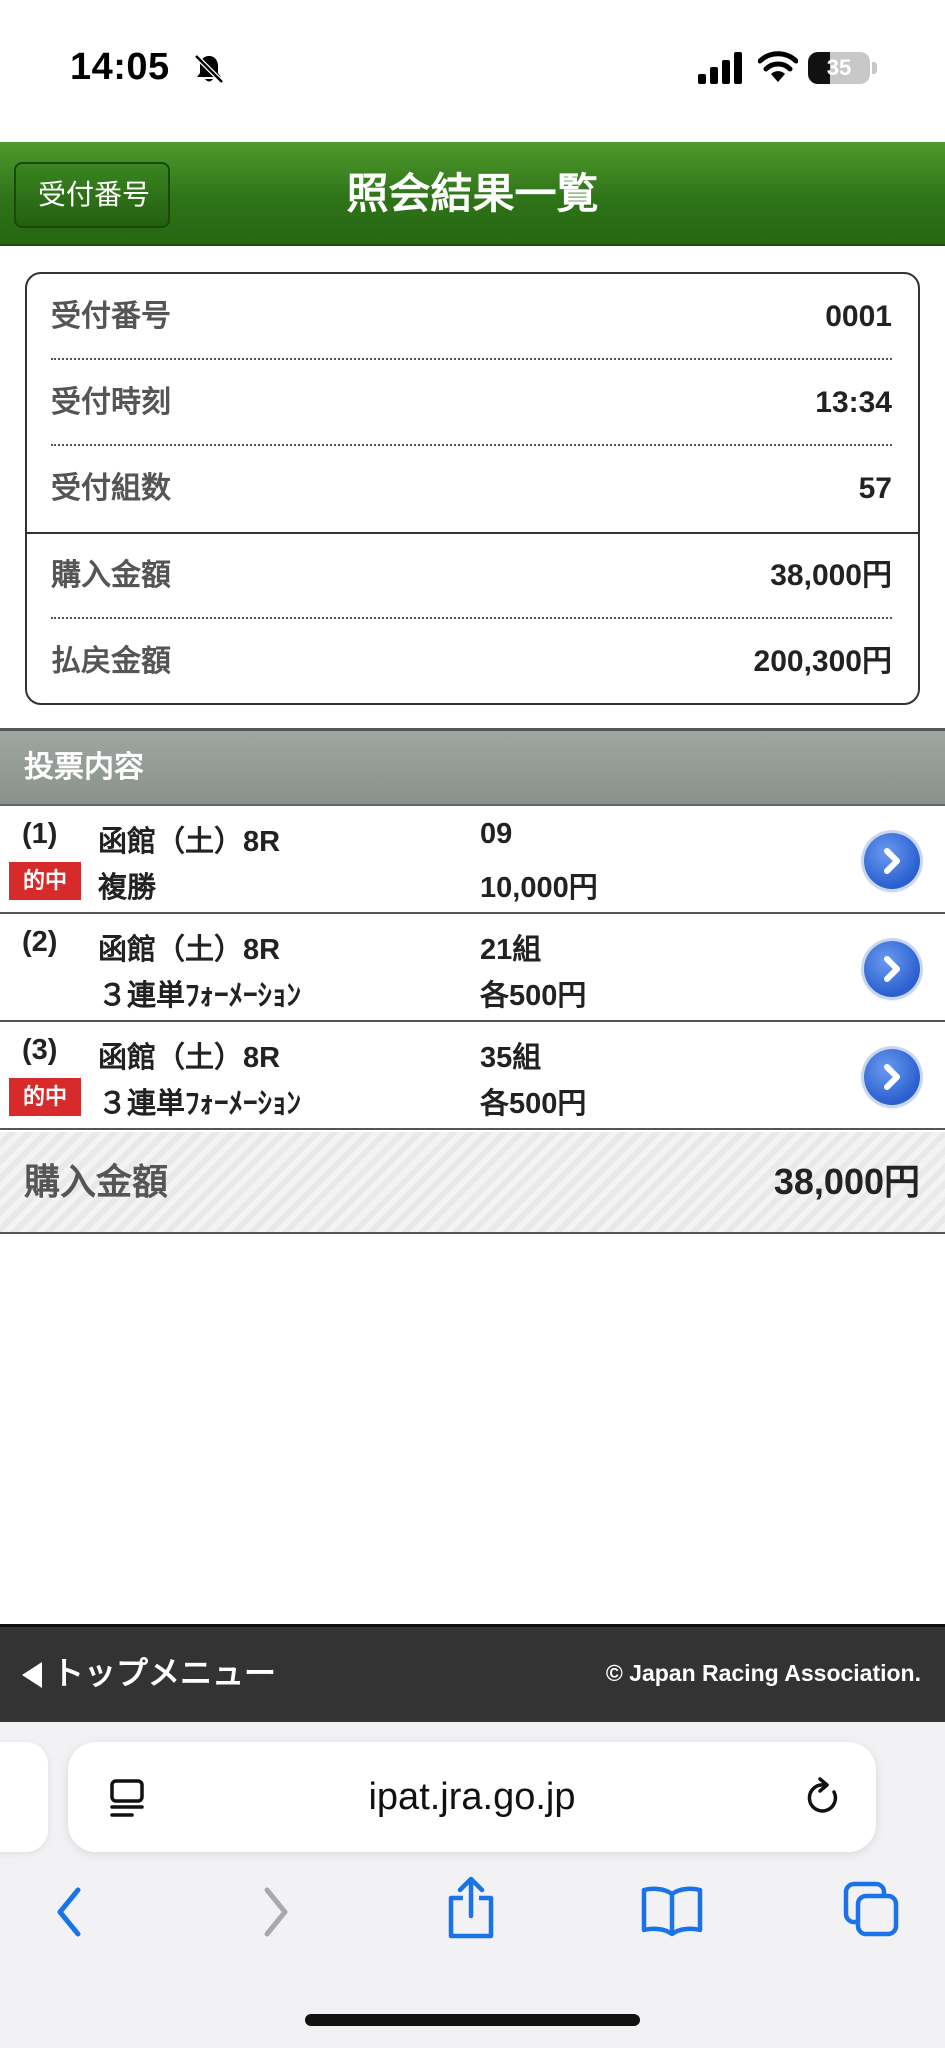 The width and height of the screenshot is (945, 2048). Describe the element at coordinates (720, 68) in the screenshot. I see `signal-icon` at that location.